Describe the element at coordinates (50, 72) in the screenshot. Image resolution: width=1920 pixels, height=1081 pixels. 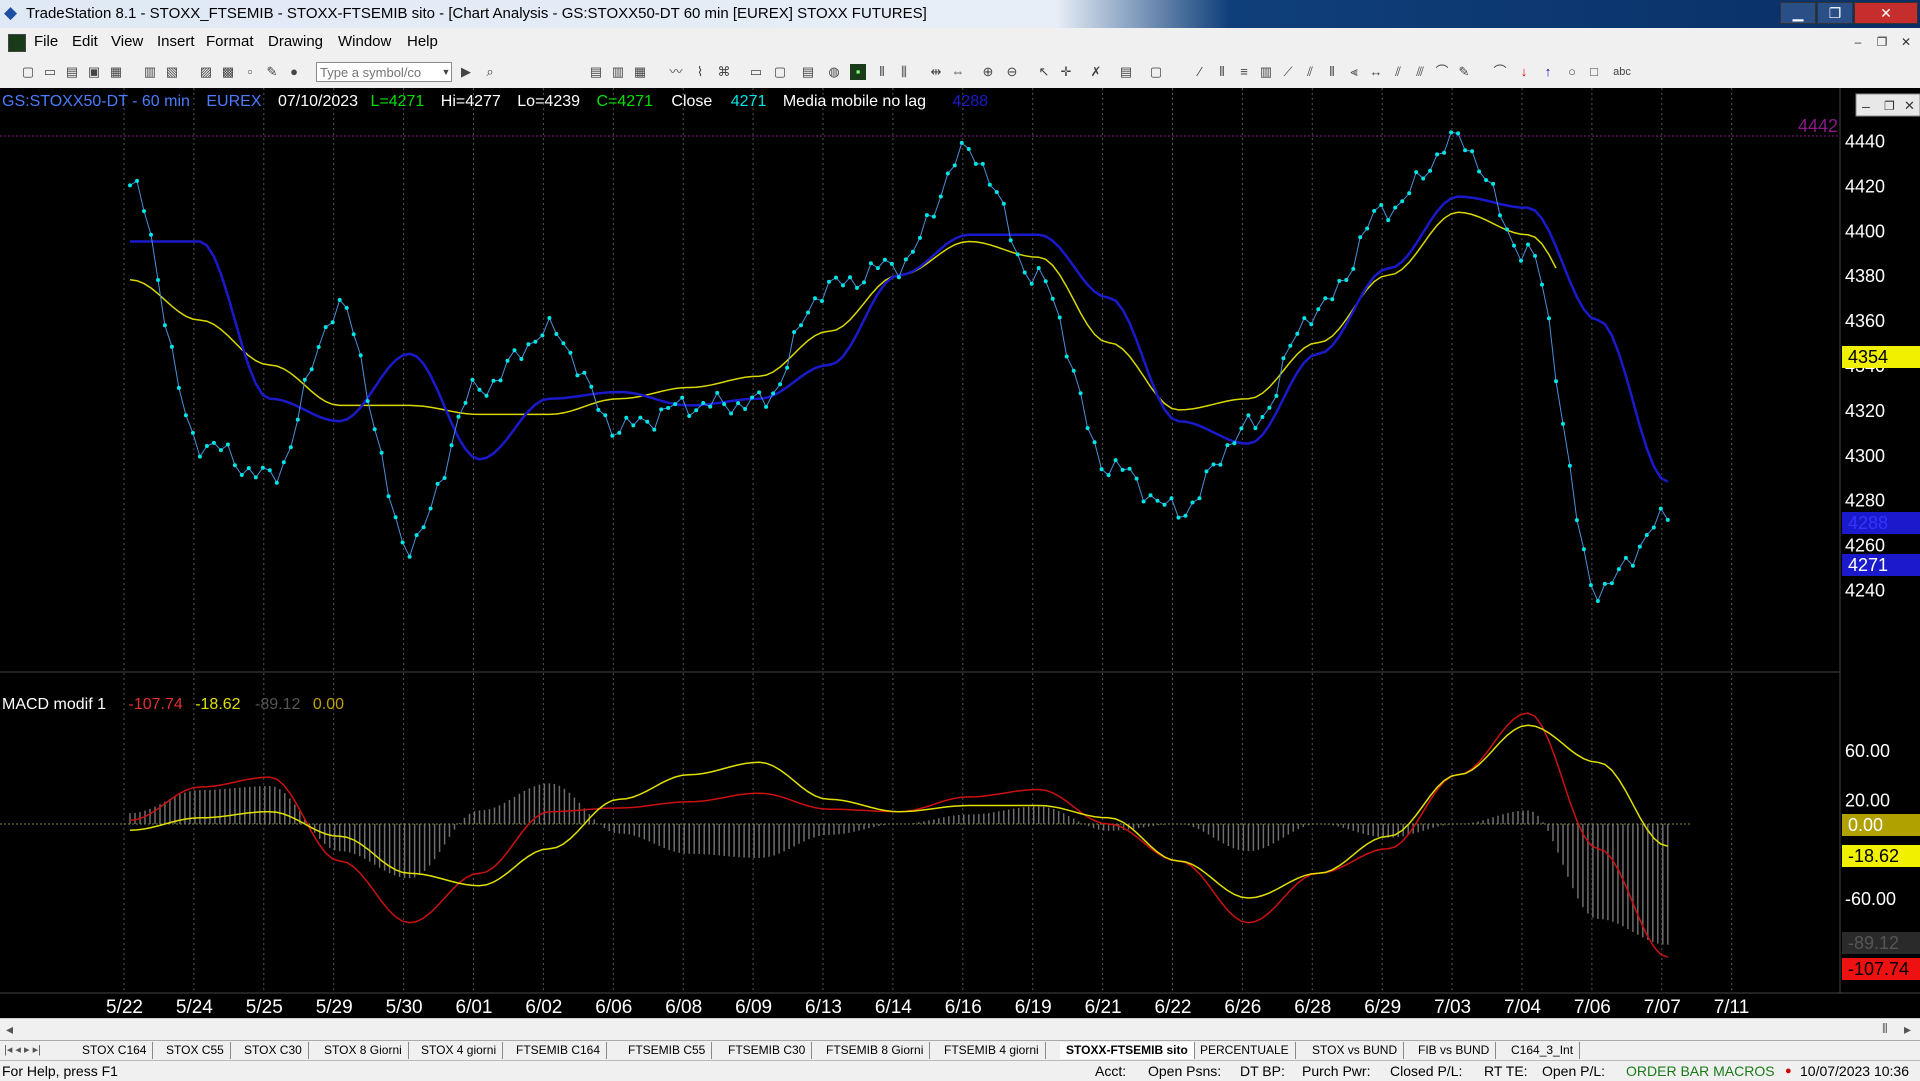
I see `open-icon: ▭` at that location.